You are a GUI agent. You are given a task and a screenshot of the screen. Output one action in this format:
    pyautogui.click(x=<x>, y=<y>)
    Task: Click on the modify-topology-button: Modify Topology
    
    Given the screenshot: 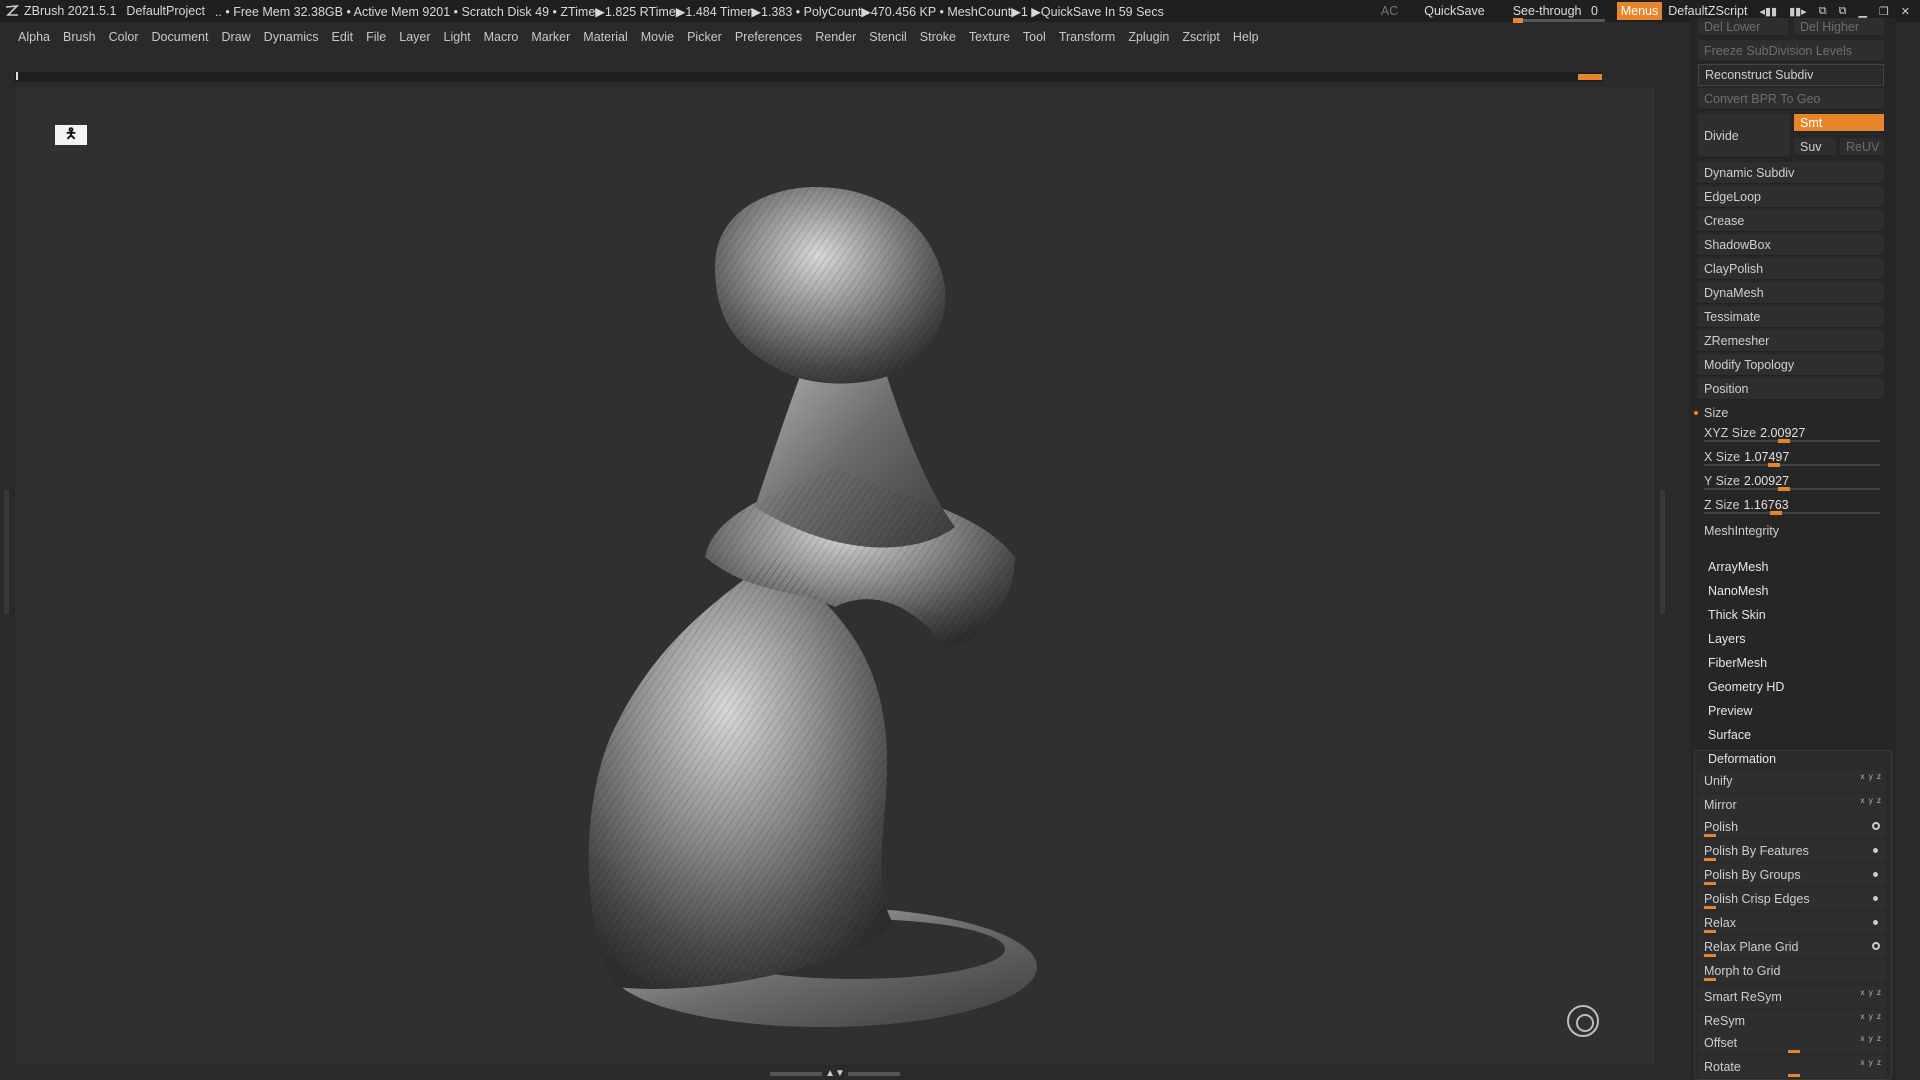 What is the action you would take?
    pyautogui.click(x=1791, y=365)
    